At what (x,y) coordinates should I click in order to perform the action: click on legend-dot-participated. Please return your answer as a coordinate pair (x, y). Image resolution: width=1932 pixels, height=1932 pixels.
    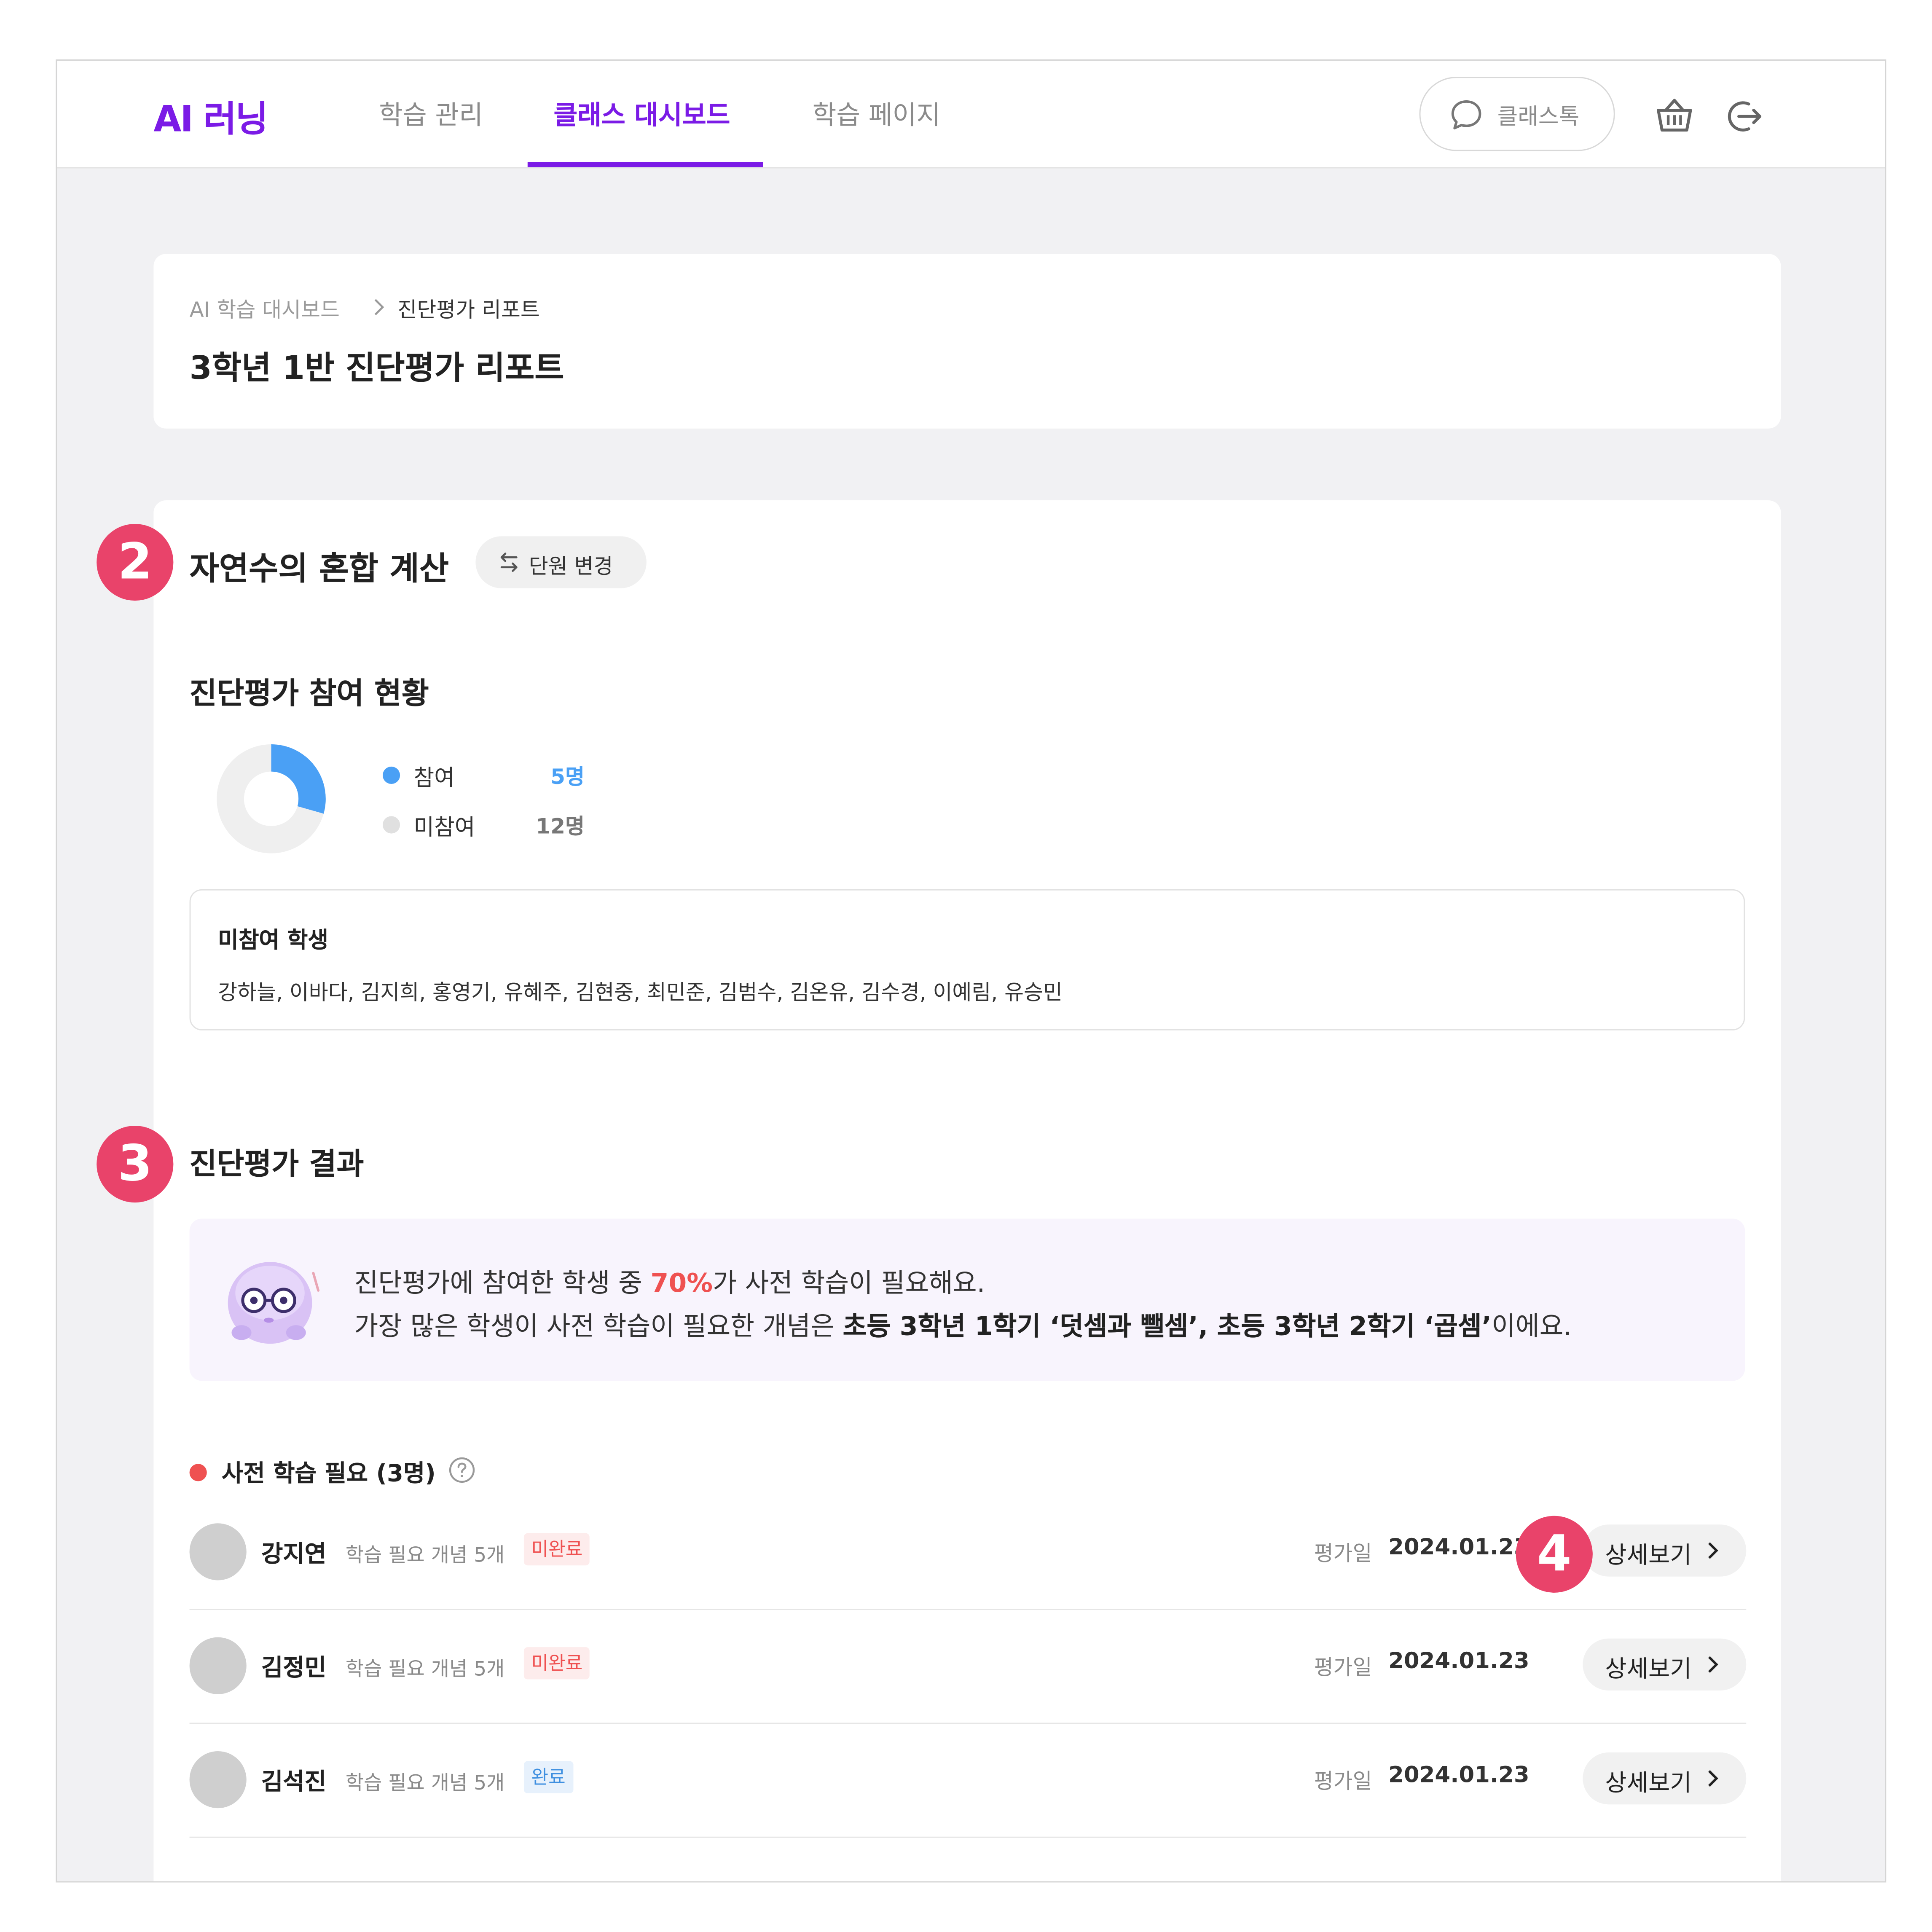
    Looking at the image, I should click on (391, 775).